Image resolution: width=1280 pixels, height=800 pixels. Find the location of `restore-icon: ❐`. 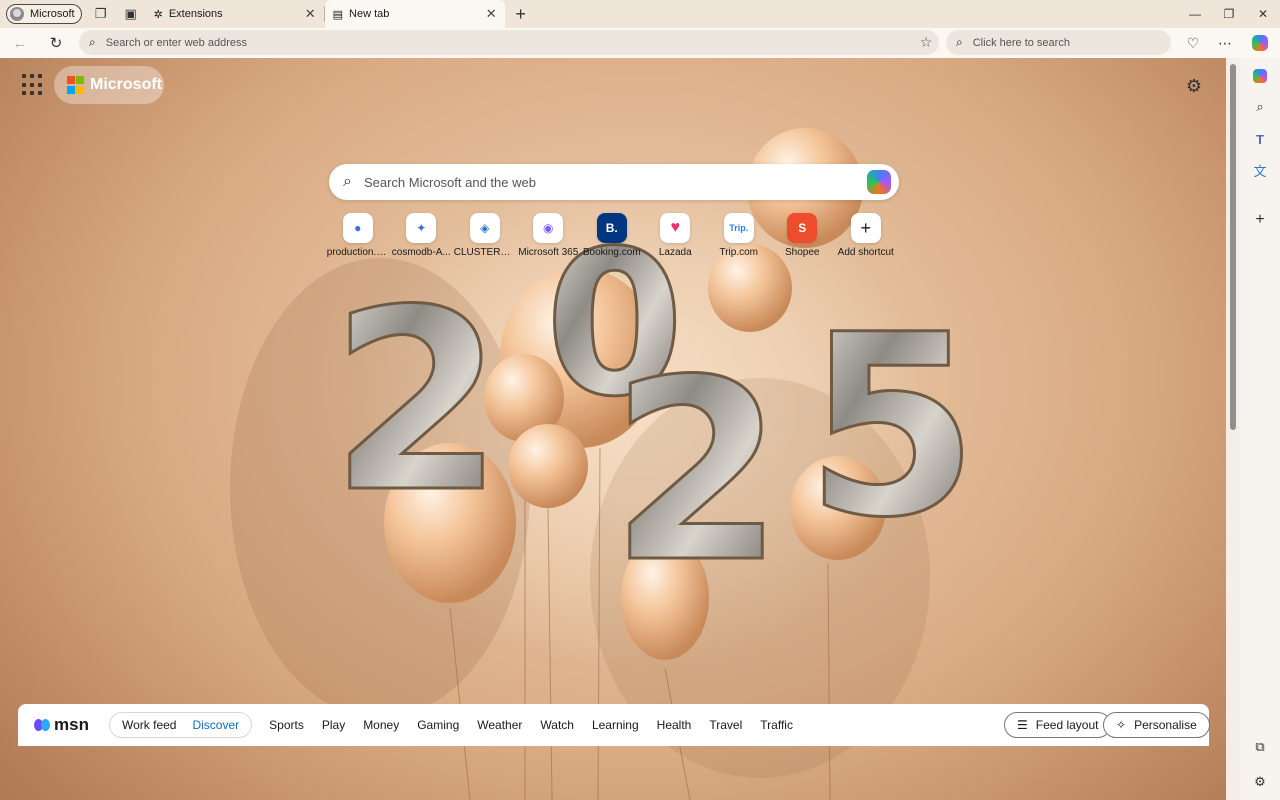

restore-icon: ❐ is located at coordinates (1229, 14).